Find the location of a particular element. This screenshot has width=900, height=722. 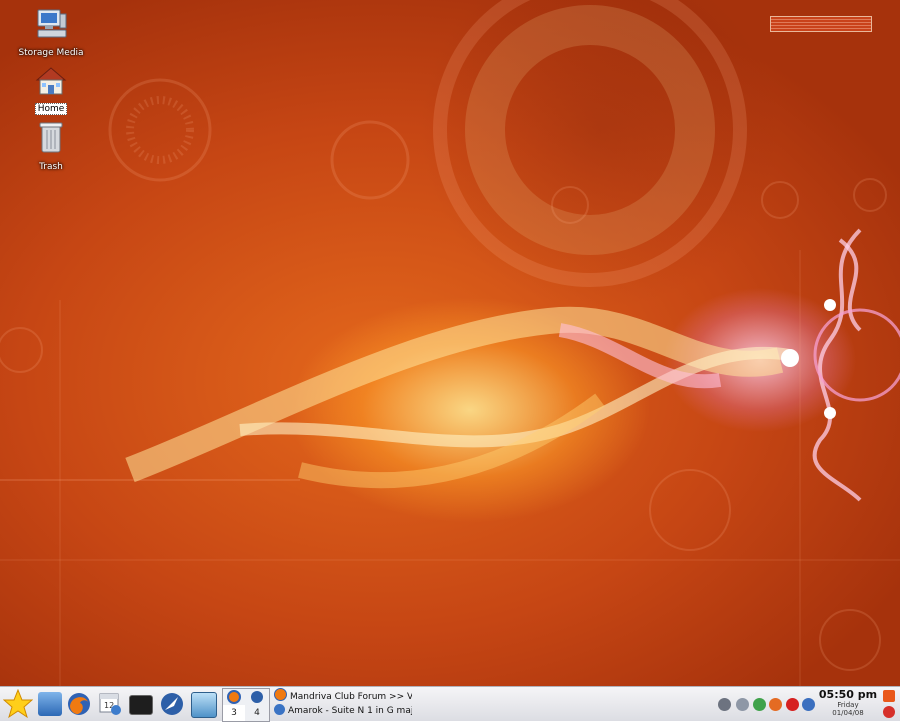

security-icon is located at coordinates (775, 704).